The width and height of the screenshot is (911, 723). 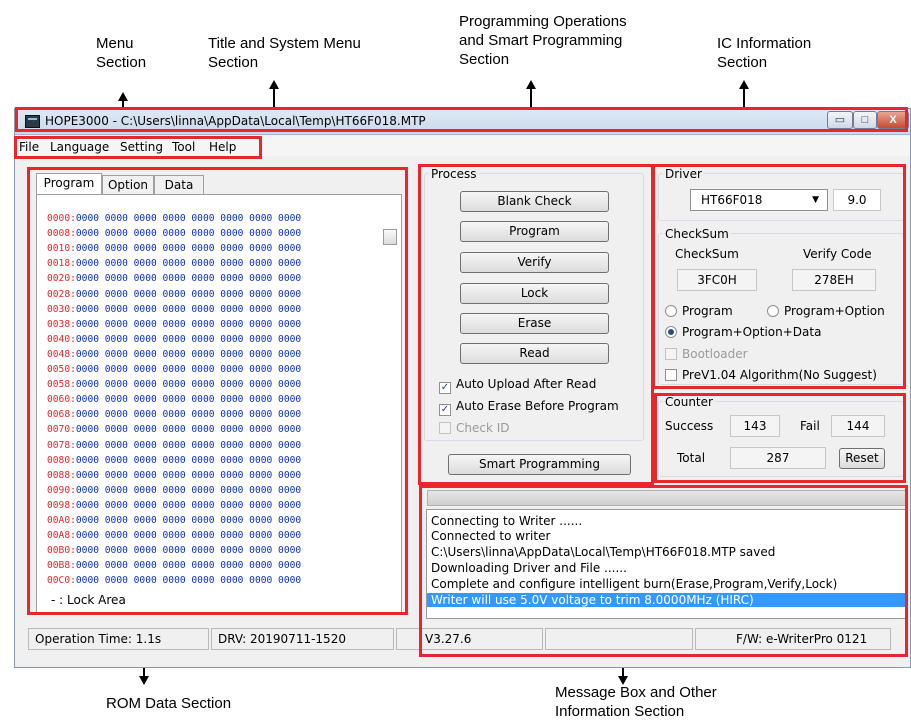 What do you see at coordinates (302, 639) in the screenshot?
I see `driver-date: DRV: 20190711-1520` at bounding box center [302, 639].